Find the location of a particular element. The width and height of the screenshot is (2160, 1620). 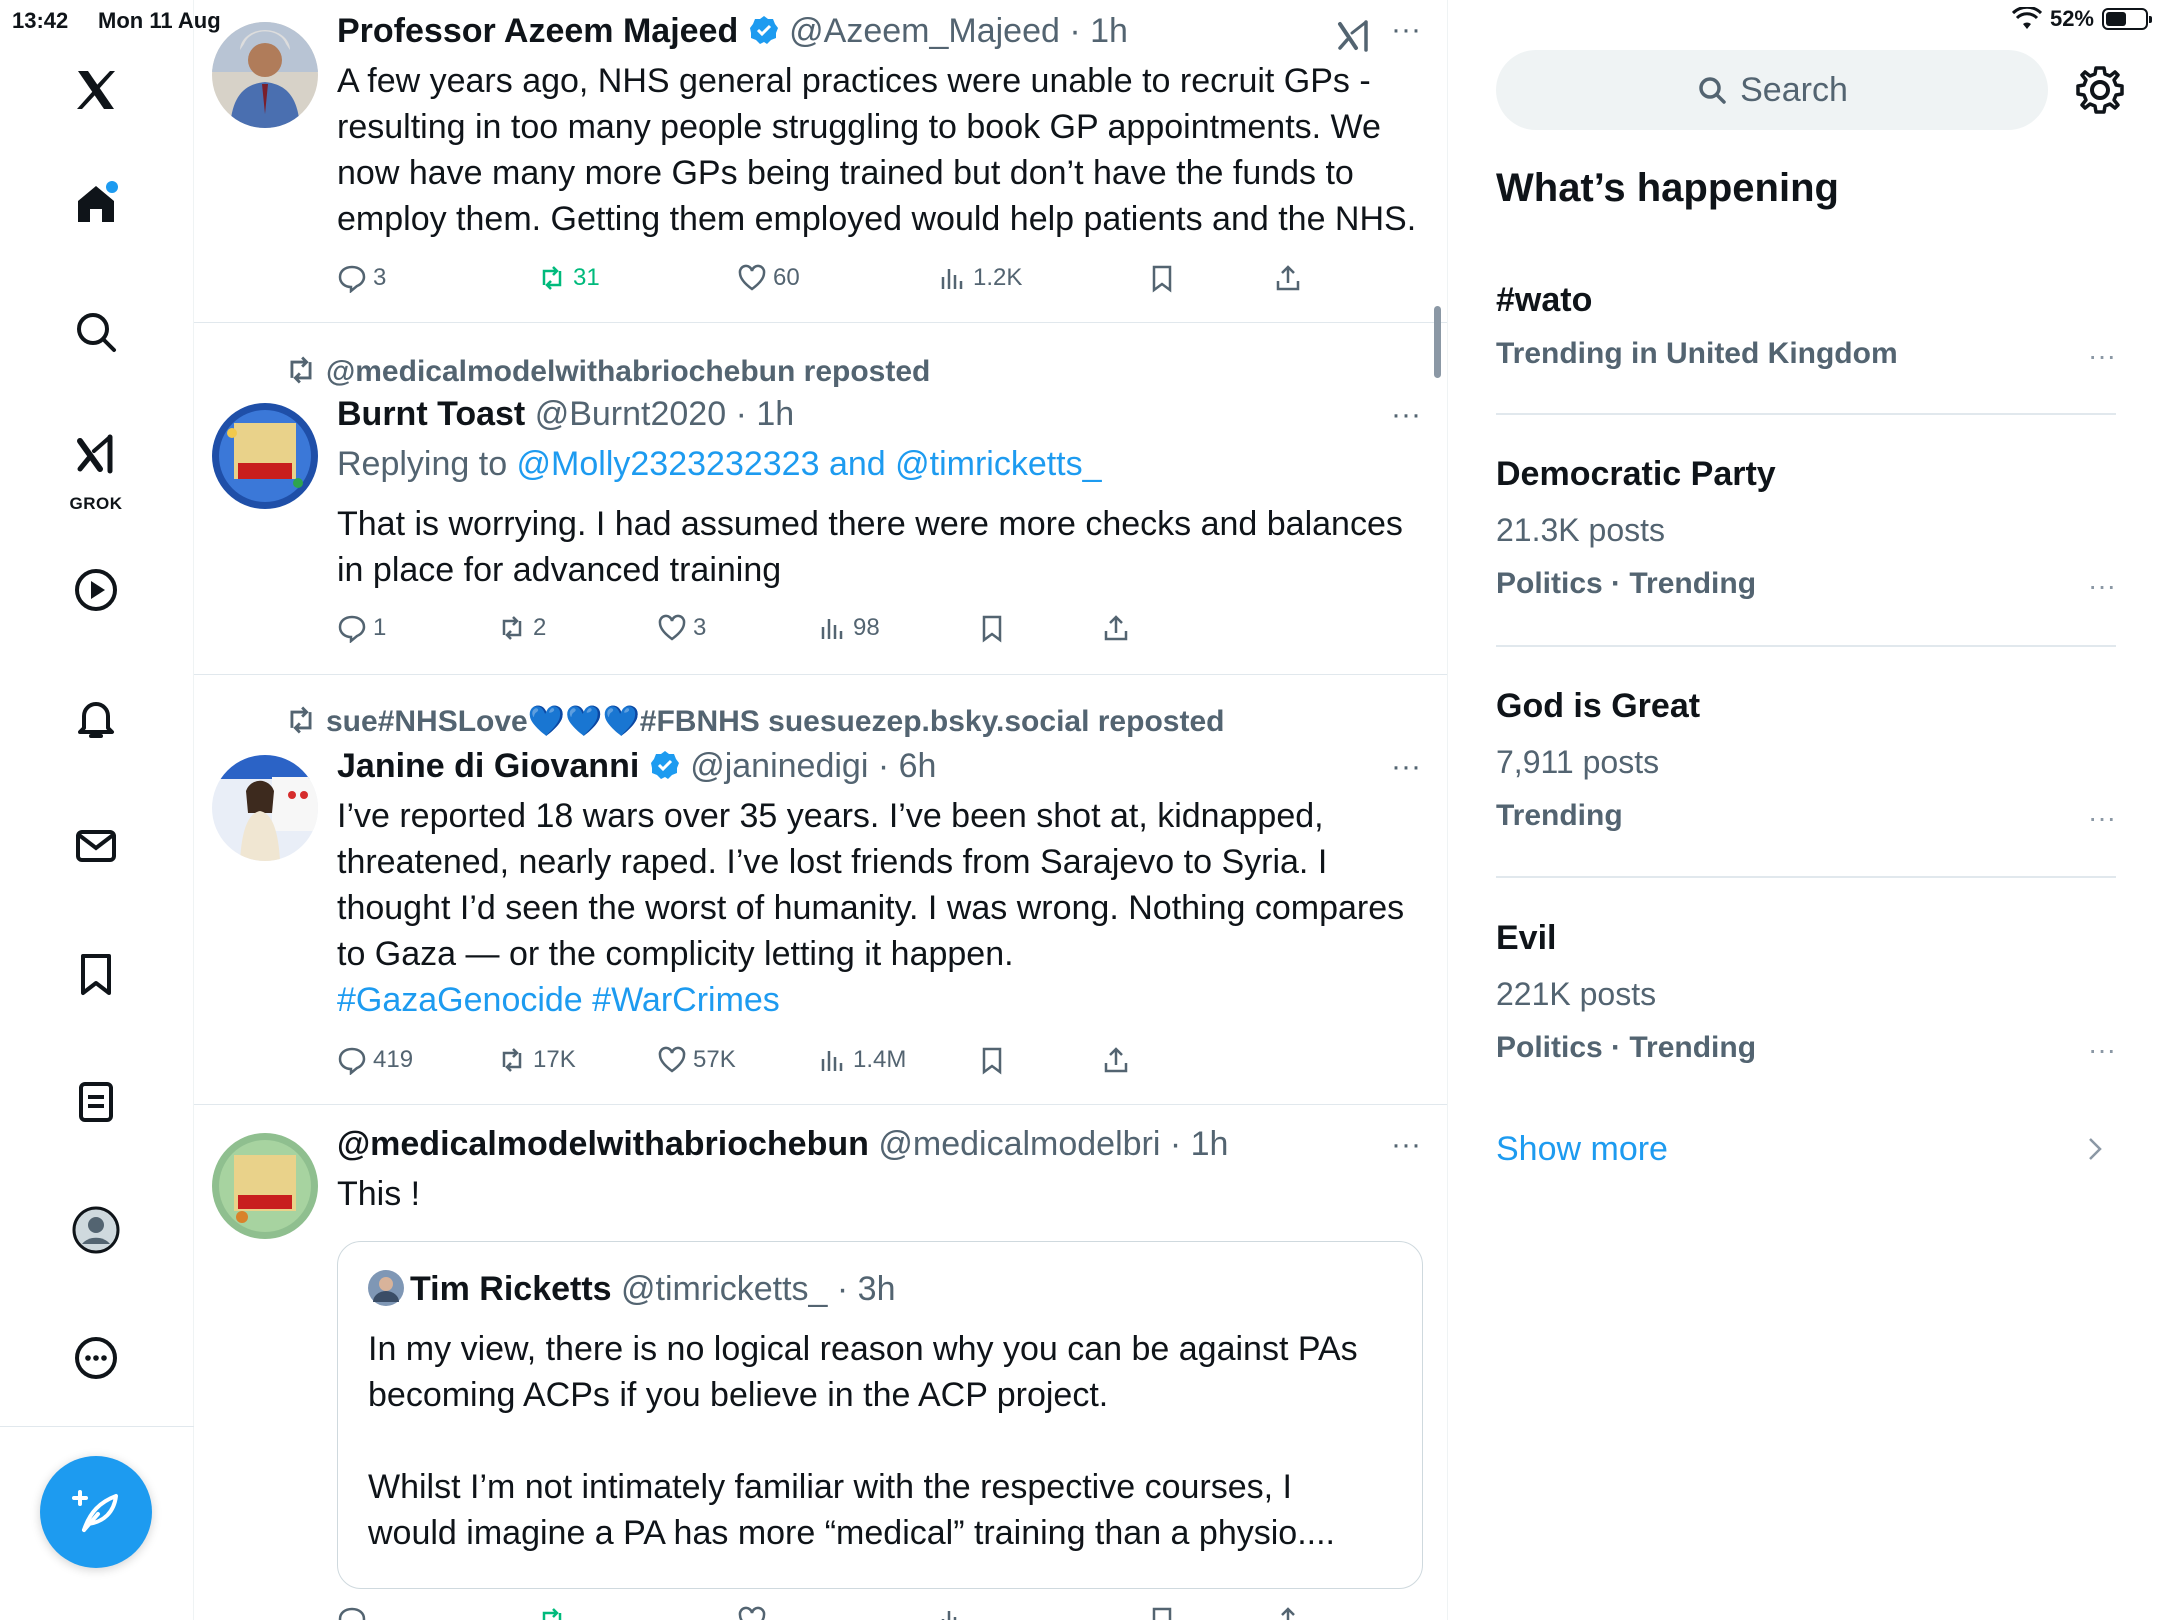

scrollbar is located at coordinates (1437, 342).